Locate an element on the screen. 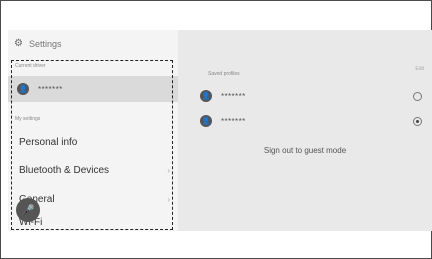  sign-out-guest-button: Sign out to guest mode is located at coordinates (305, 150).